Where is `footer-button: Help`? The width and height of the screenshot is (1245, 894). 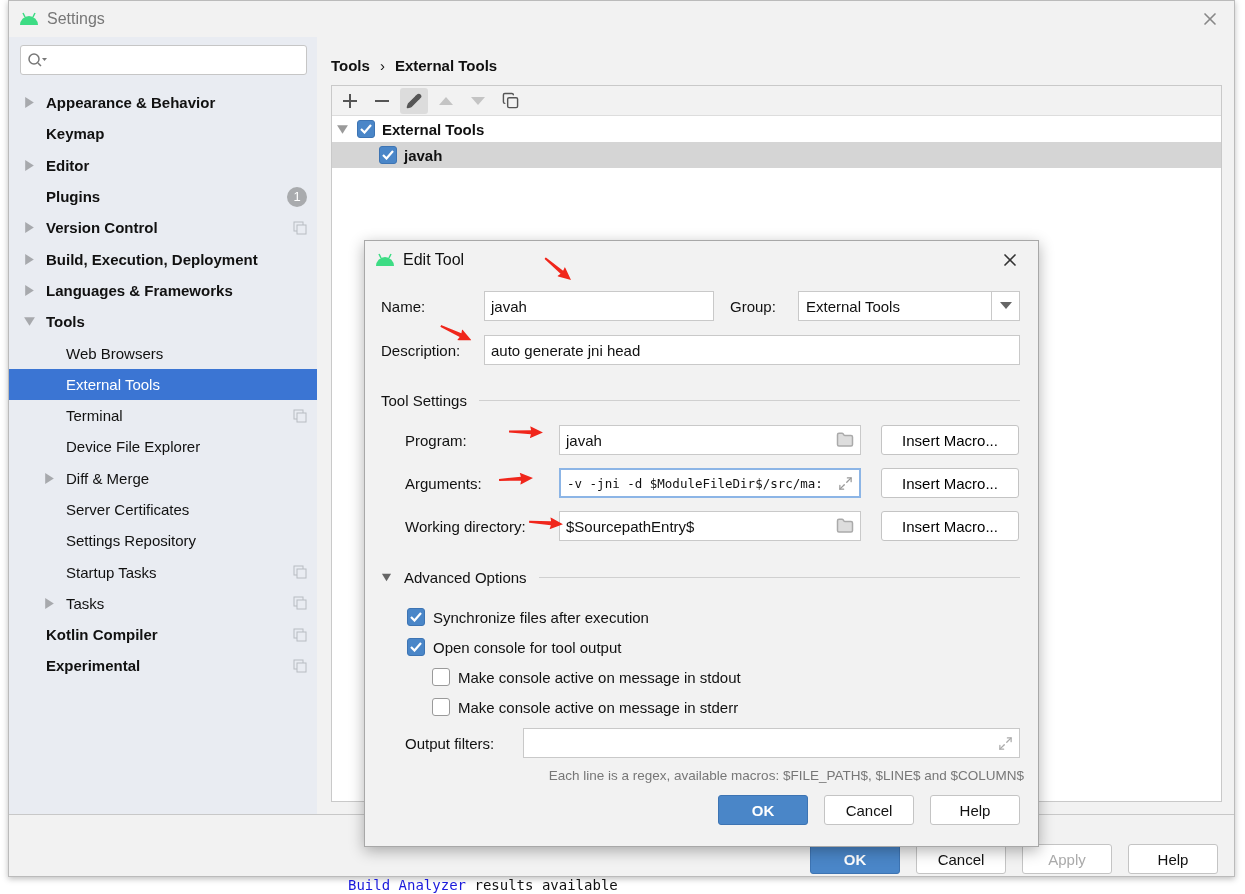 footer-button: Help is located at coordinates (1173, 859).